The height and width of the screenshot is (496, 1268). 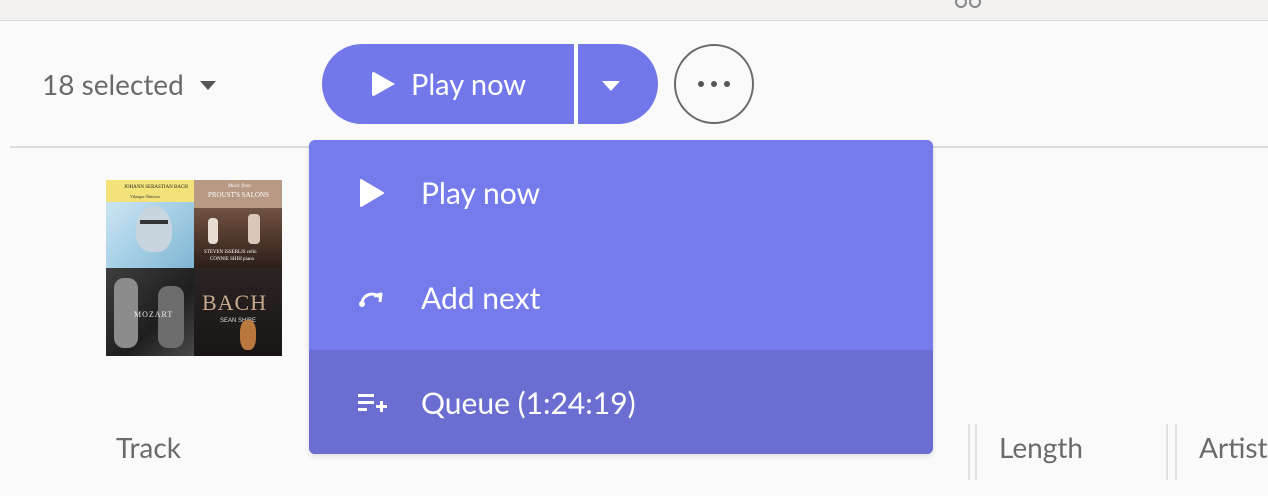 I want to click on queue-add-icon, so click(x=372, y=403).